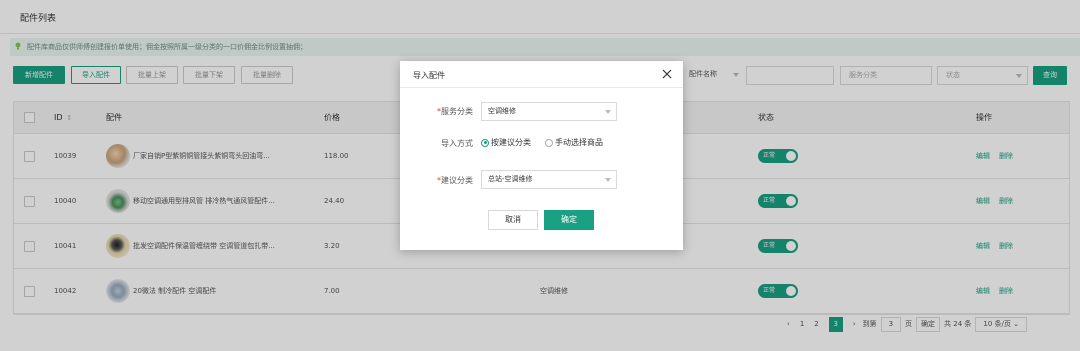 This screenshot has width=1080, height=351. What do you see at coordinates (569, 220) in the screenshot?
I see `confirm-button: 确定` at bounding box center [569, 220].